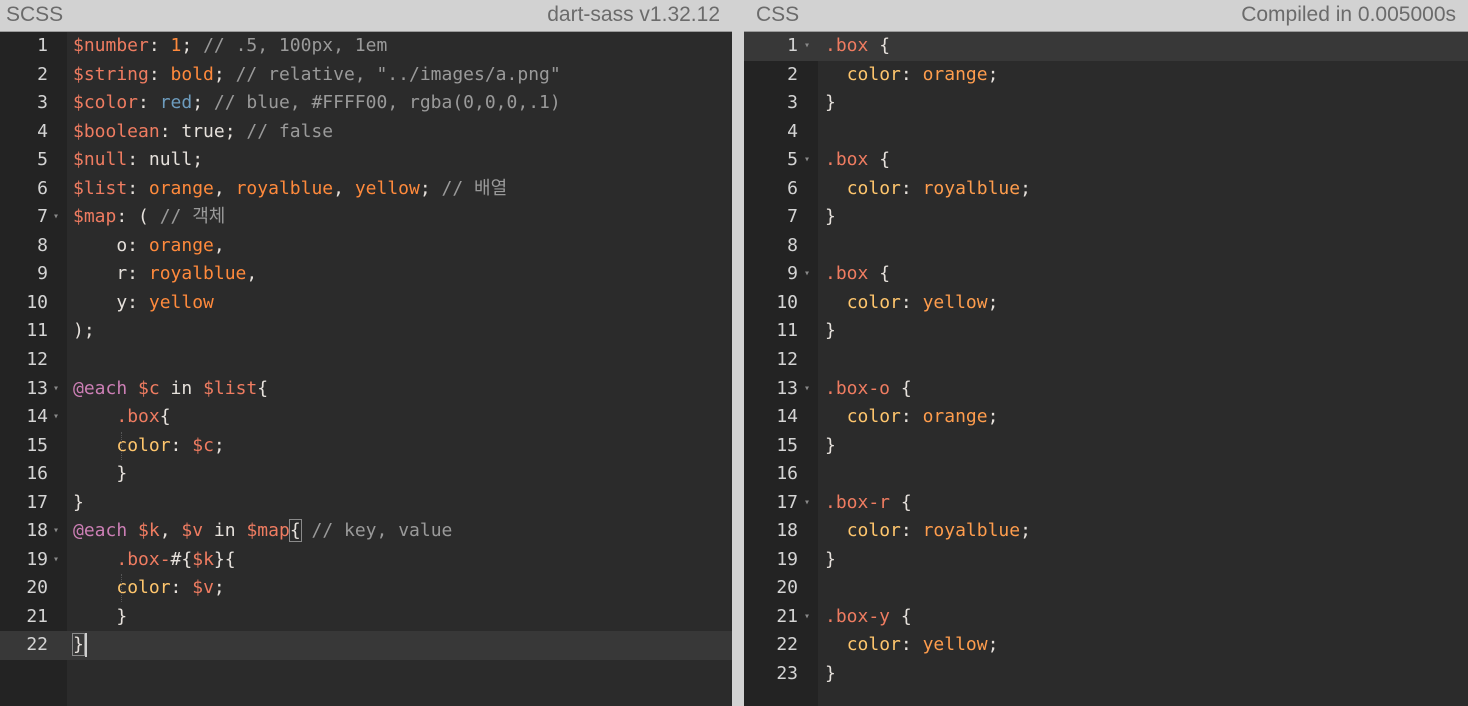 Image resolution: width=1468 pixels, height=706 pixels. What do you see at coordinates (366, 617) in the screenshot?
I see `code-line: 21 }` at bounding box center [366, 617].